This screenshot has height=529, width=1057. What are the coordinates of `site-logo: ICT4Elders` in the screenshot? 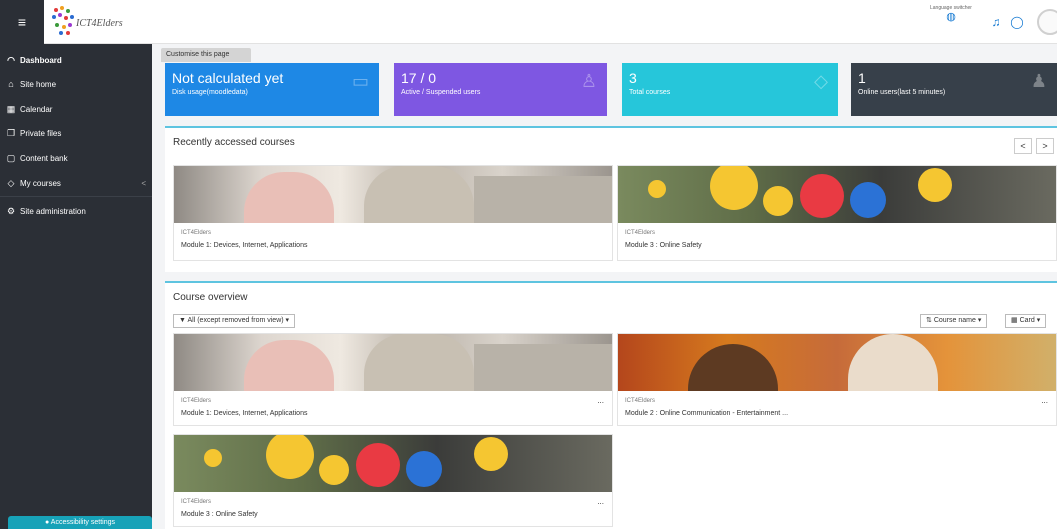 It's located at (86, 21).